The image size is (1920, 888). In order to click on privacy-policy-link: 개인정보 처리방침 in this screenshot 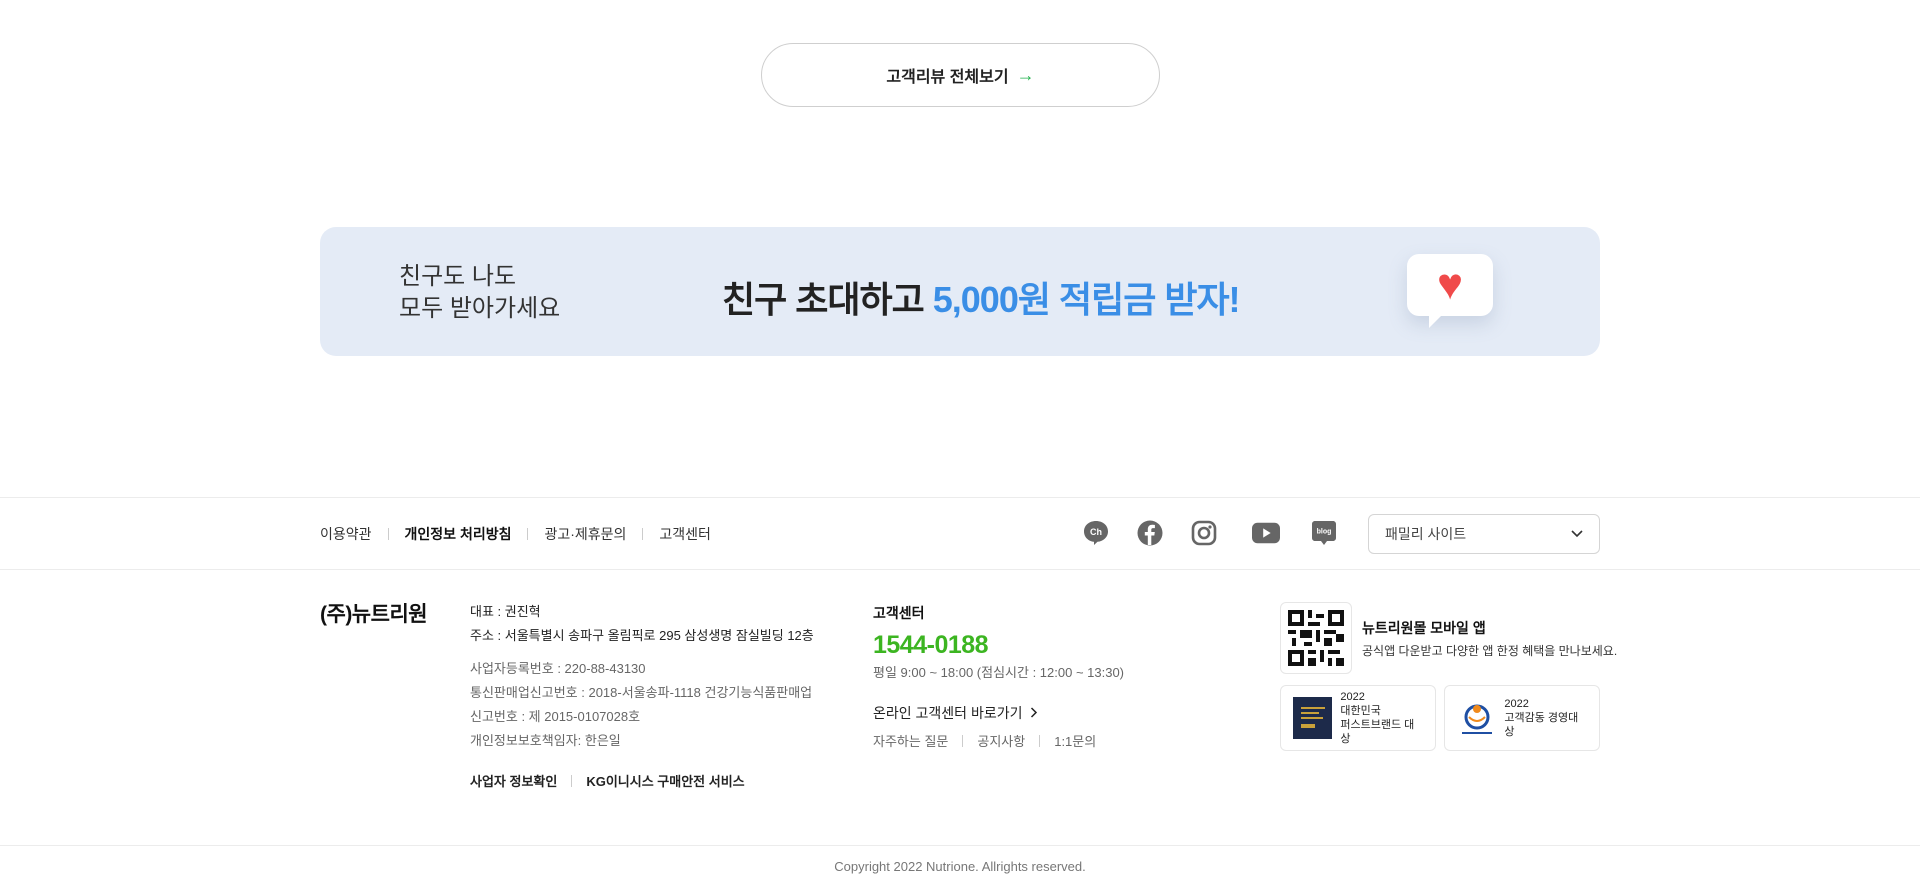, I will do `click(458, 534)`.